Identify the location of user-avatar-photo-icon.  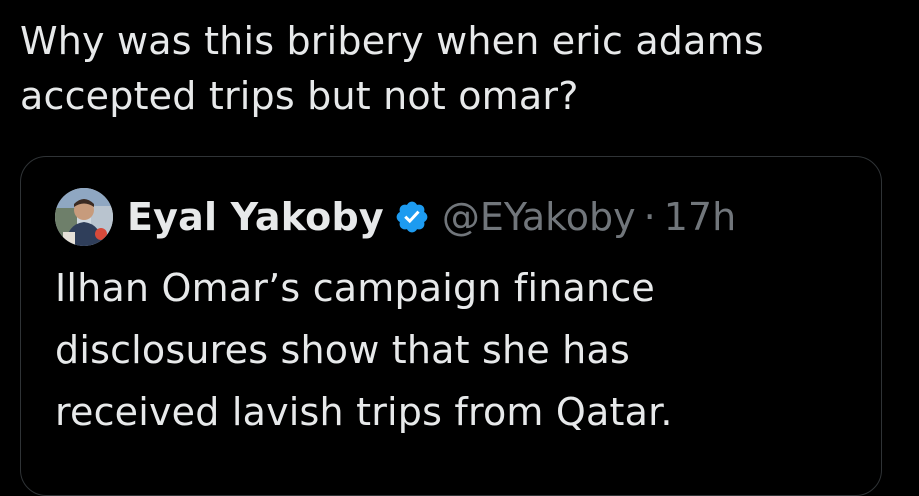
(84, 217).